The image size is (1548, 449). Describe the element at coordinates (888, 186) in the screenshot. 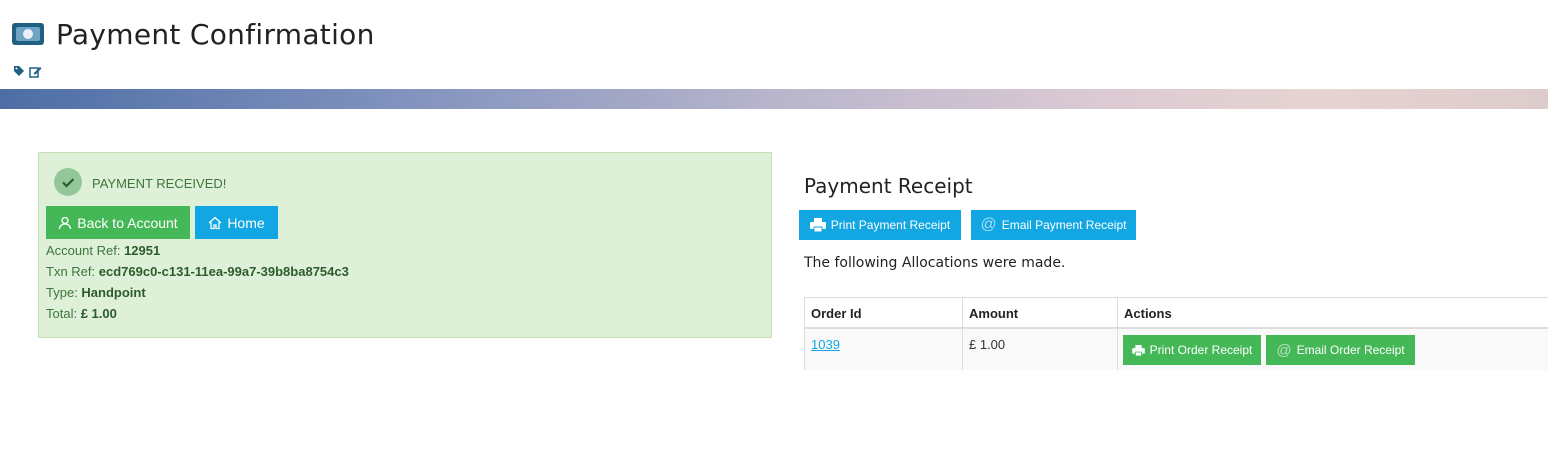

I see `receipt-title: Payment Receipt` at that location.